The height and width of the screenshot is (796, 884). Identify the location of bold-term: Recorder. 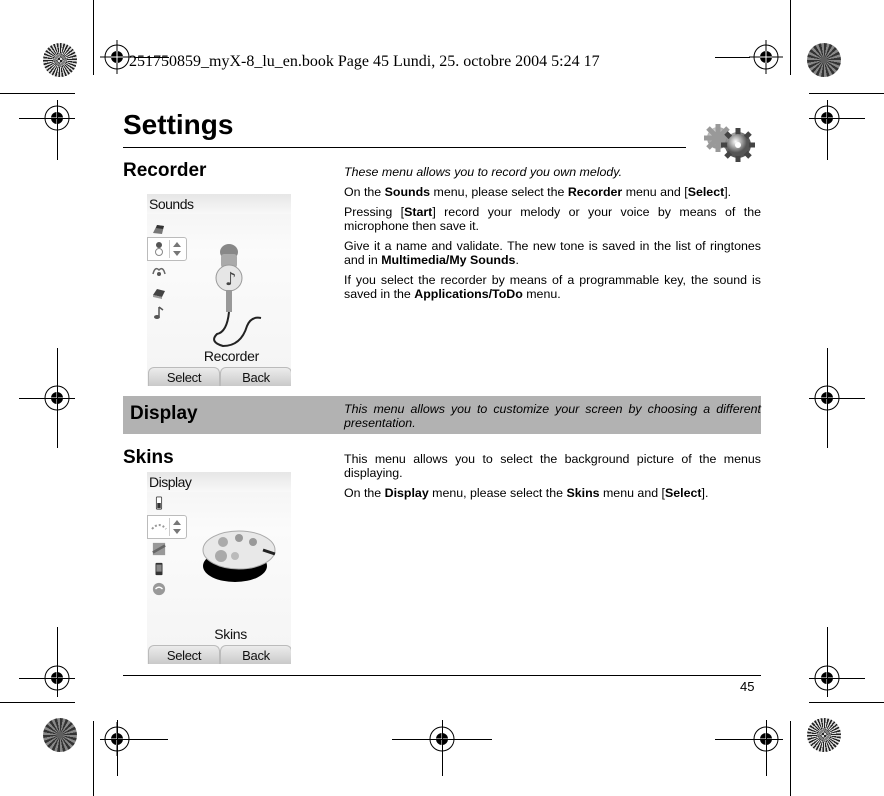
(595, 192).